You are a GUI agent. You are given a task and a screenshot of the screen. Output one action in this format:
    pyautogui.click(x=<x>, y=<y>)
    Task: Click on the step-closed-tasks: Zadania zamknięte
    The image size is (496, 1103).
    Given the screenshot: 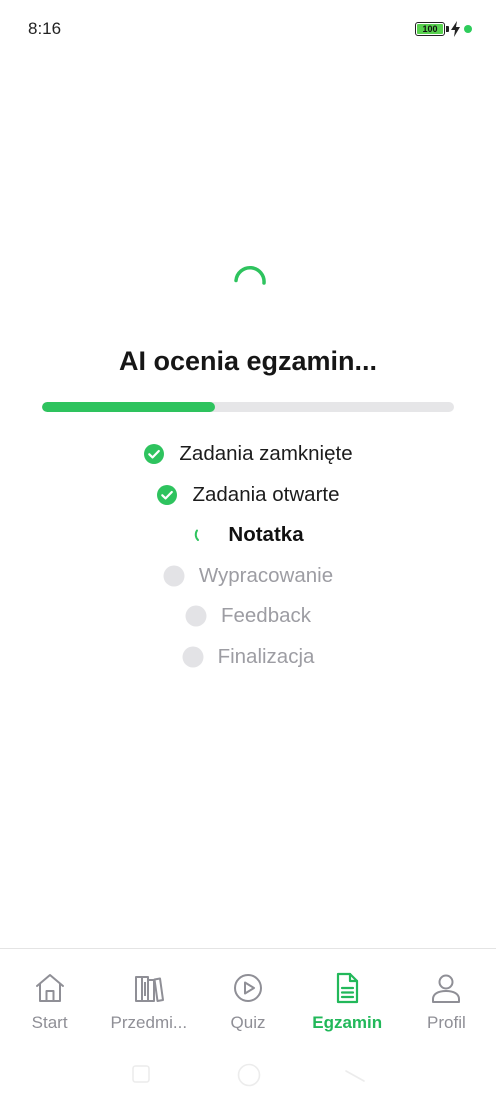 What is the action you would take?
    pyautogui.click(x=248, y=454)
    